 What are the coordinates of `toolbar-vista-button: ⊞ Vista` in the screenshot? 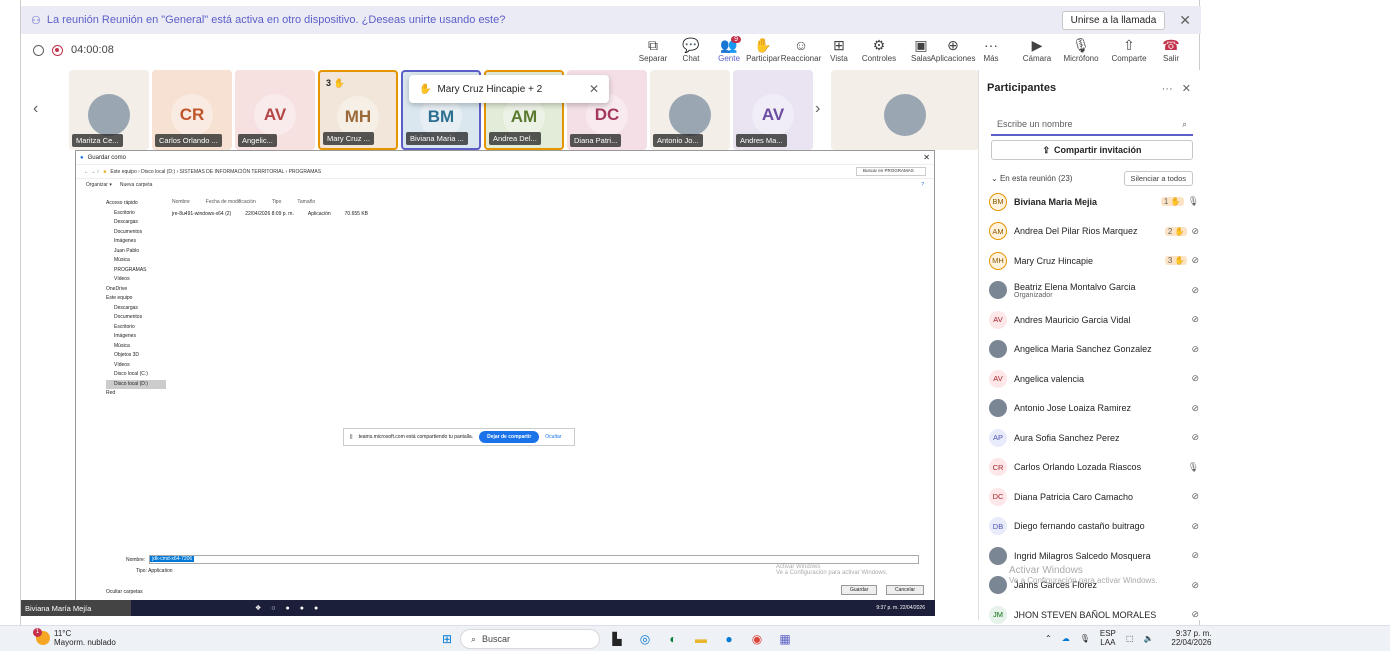 It's located at (839, 49).